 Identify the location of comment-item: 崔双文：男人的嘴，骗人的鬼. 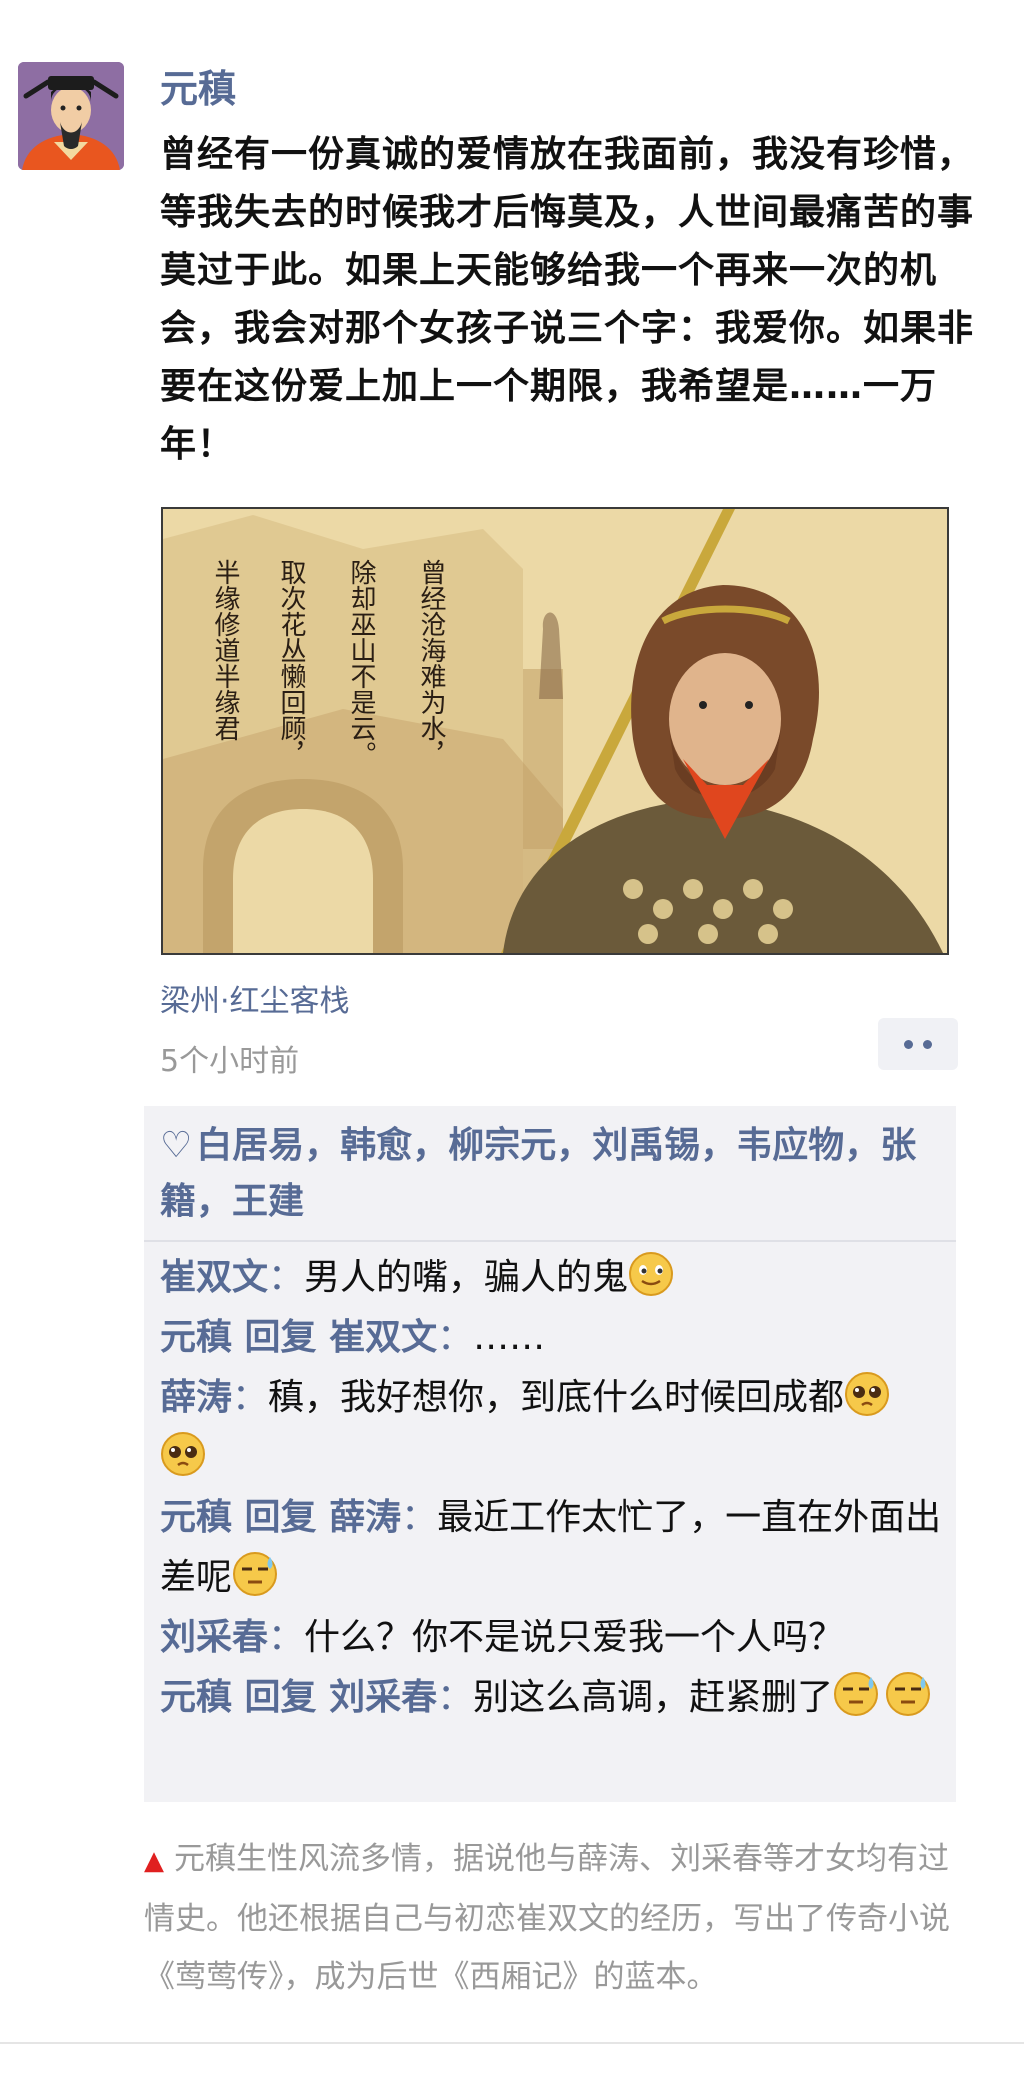
(551, 1278).